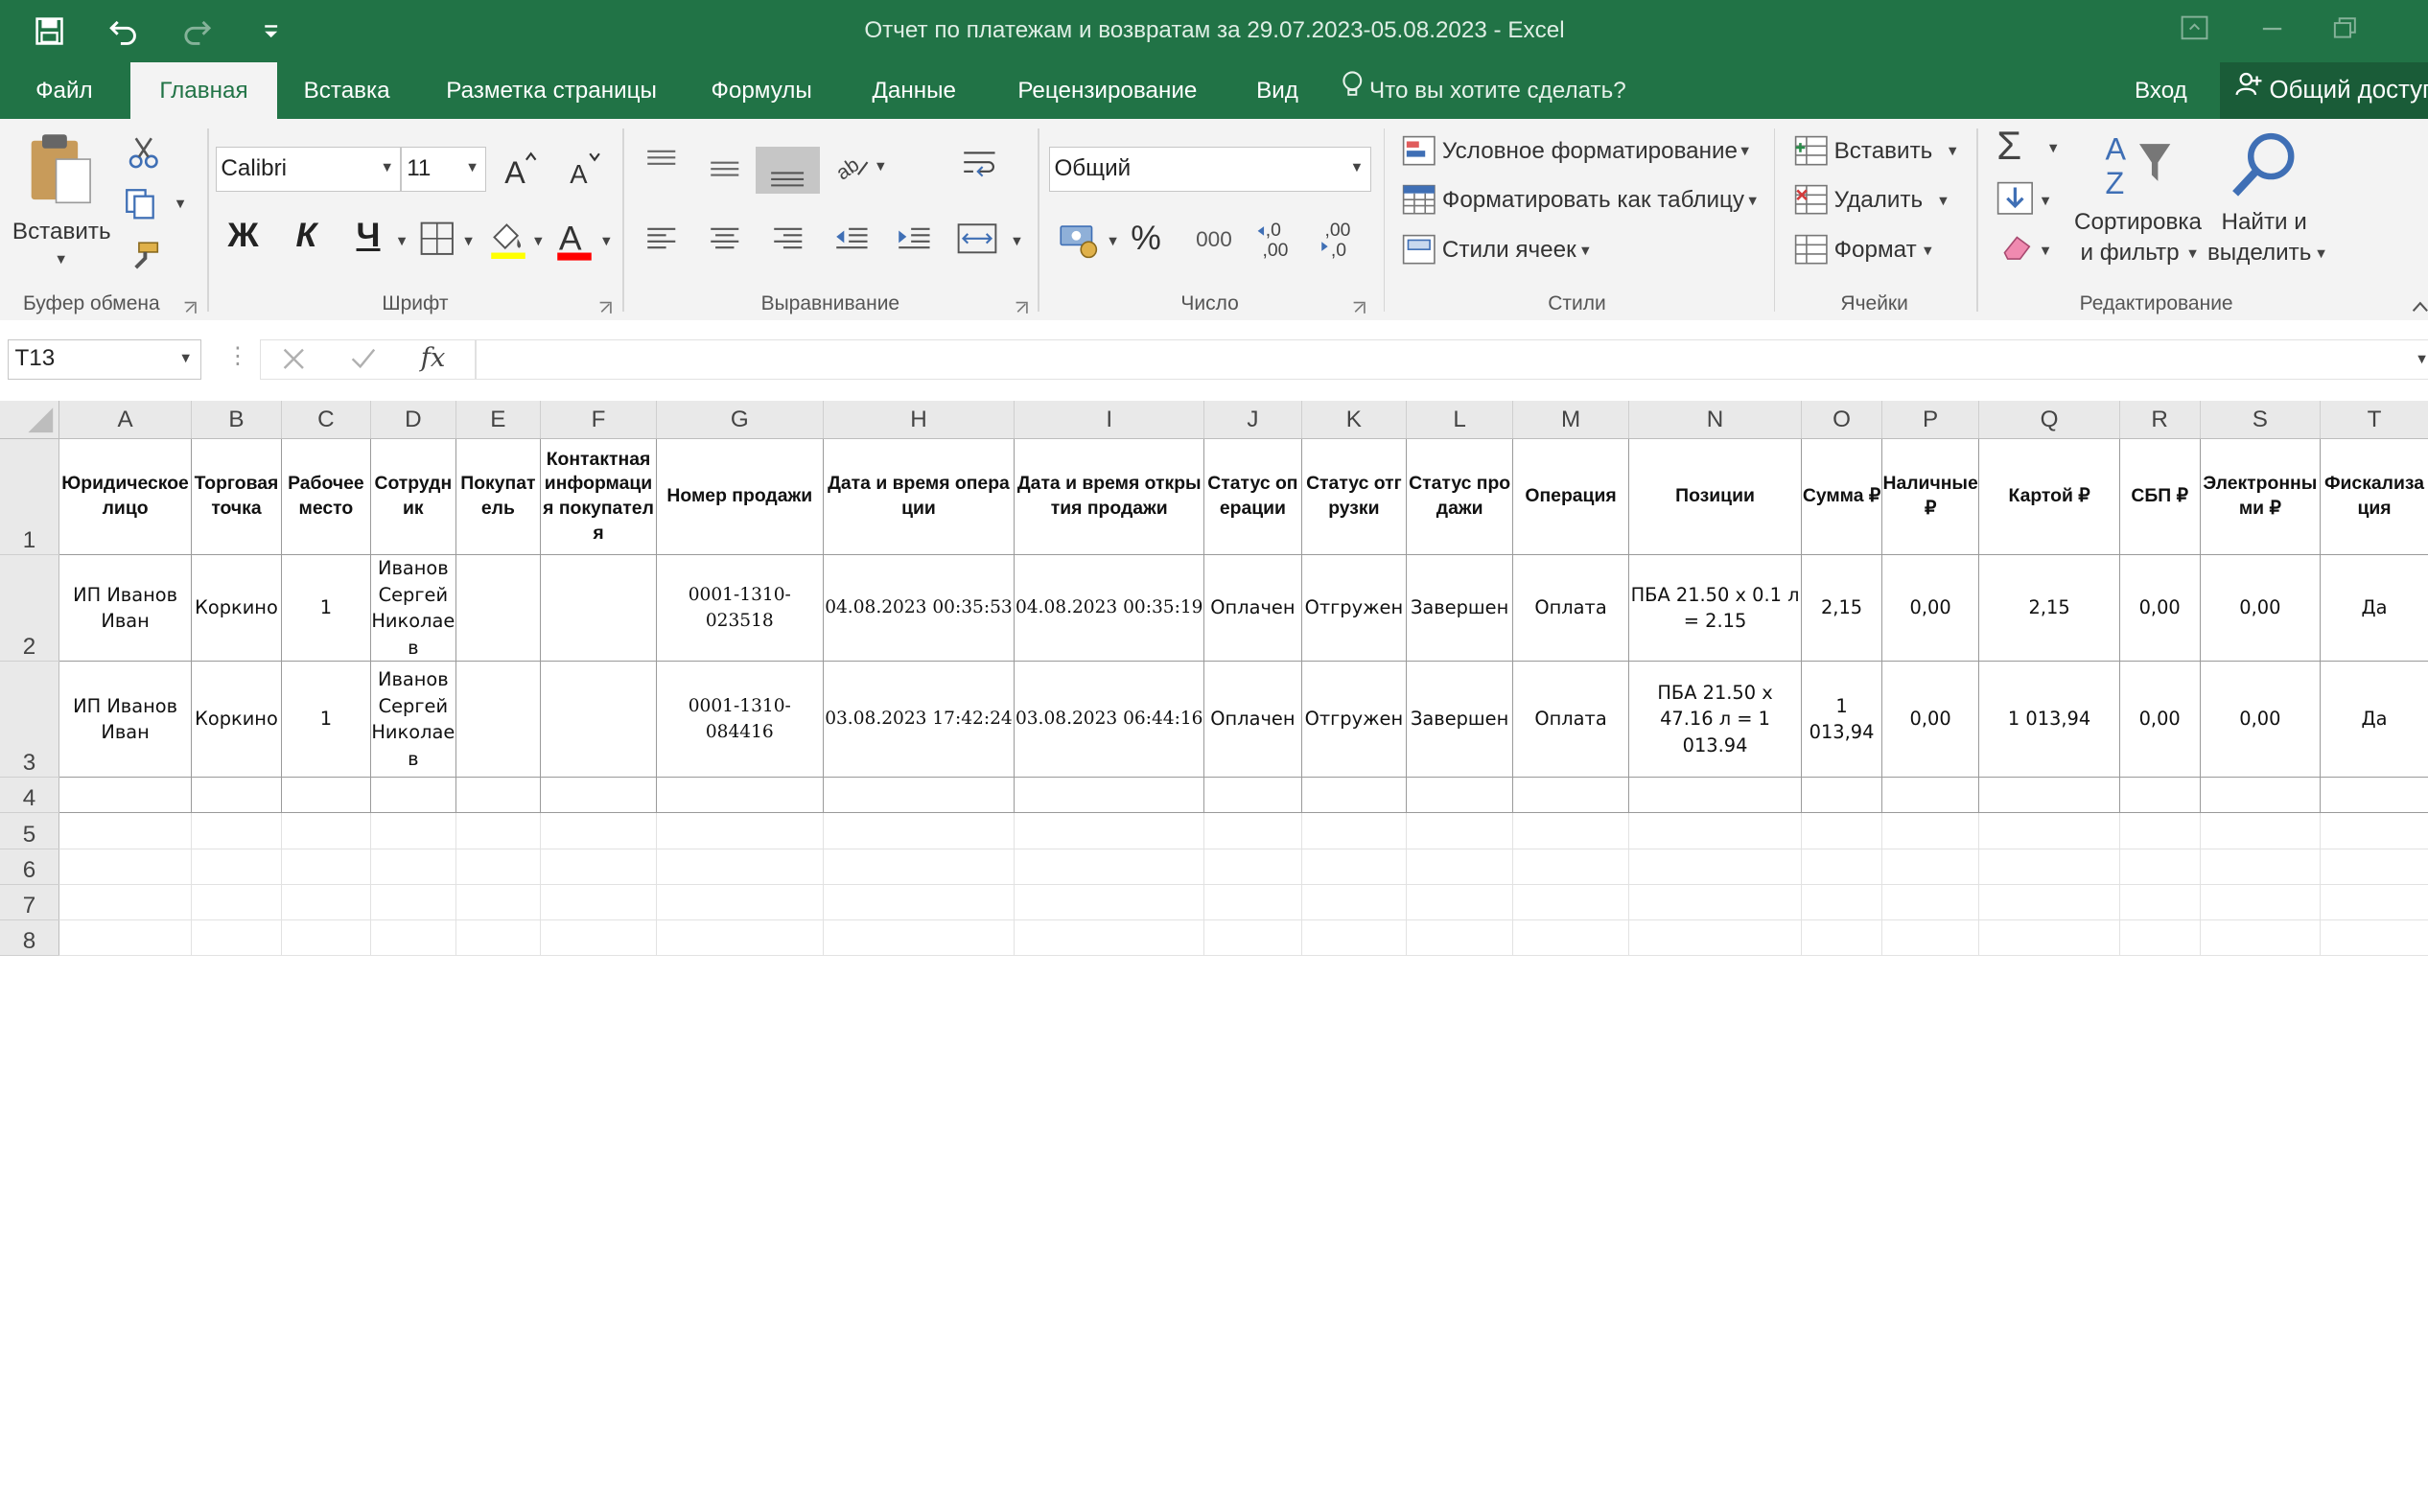 This screenshot has height=1512, width=2428. Describe the element at coordinates (598, 420) in the screenshot. I see `column-header-f: F` at that location.